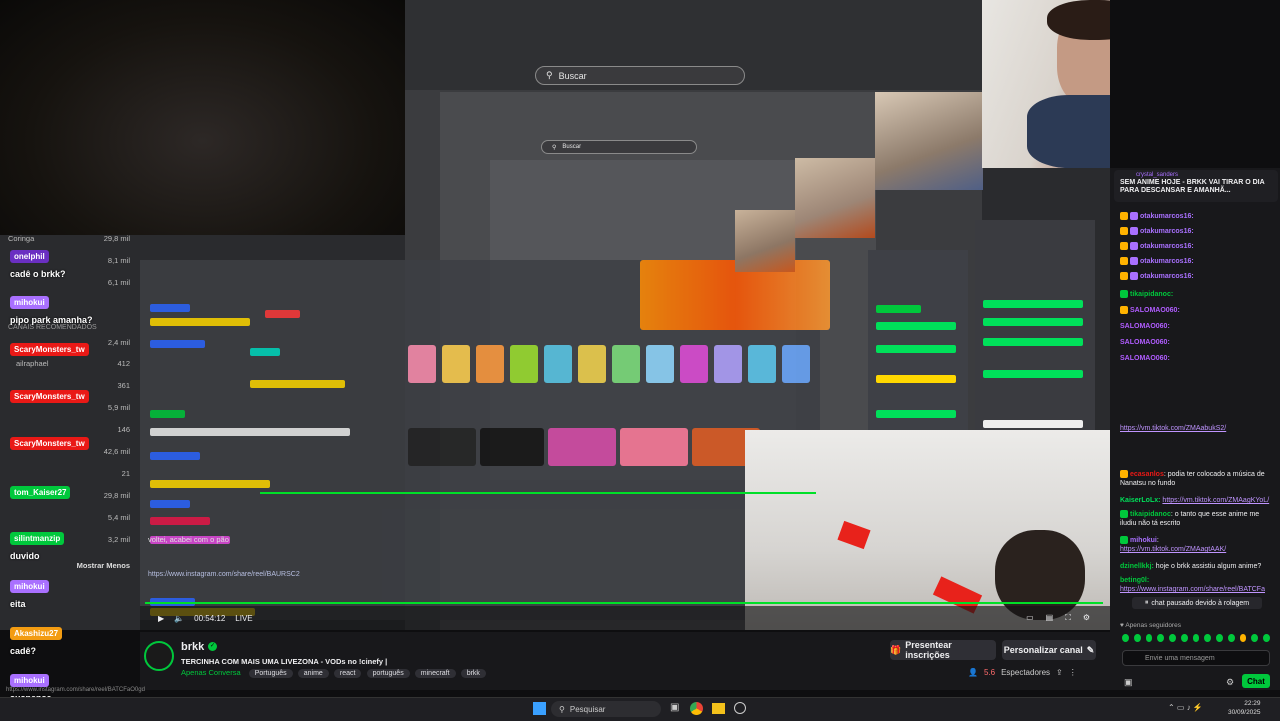 The width and height of the screenshot is (1280, 721). I want to click on tag: minecraft, so click(435, 673).